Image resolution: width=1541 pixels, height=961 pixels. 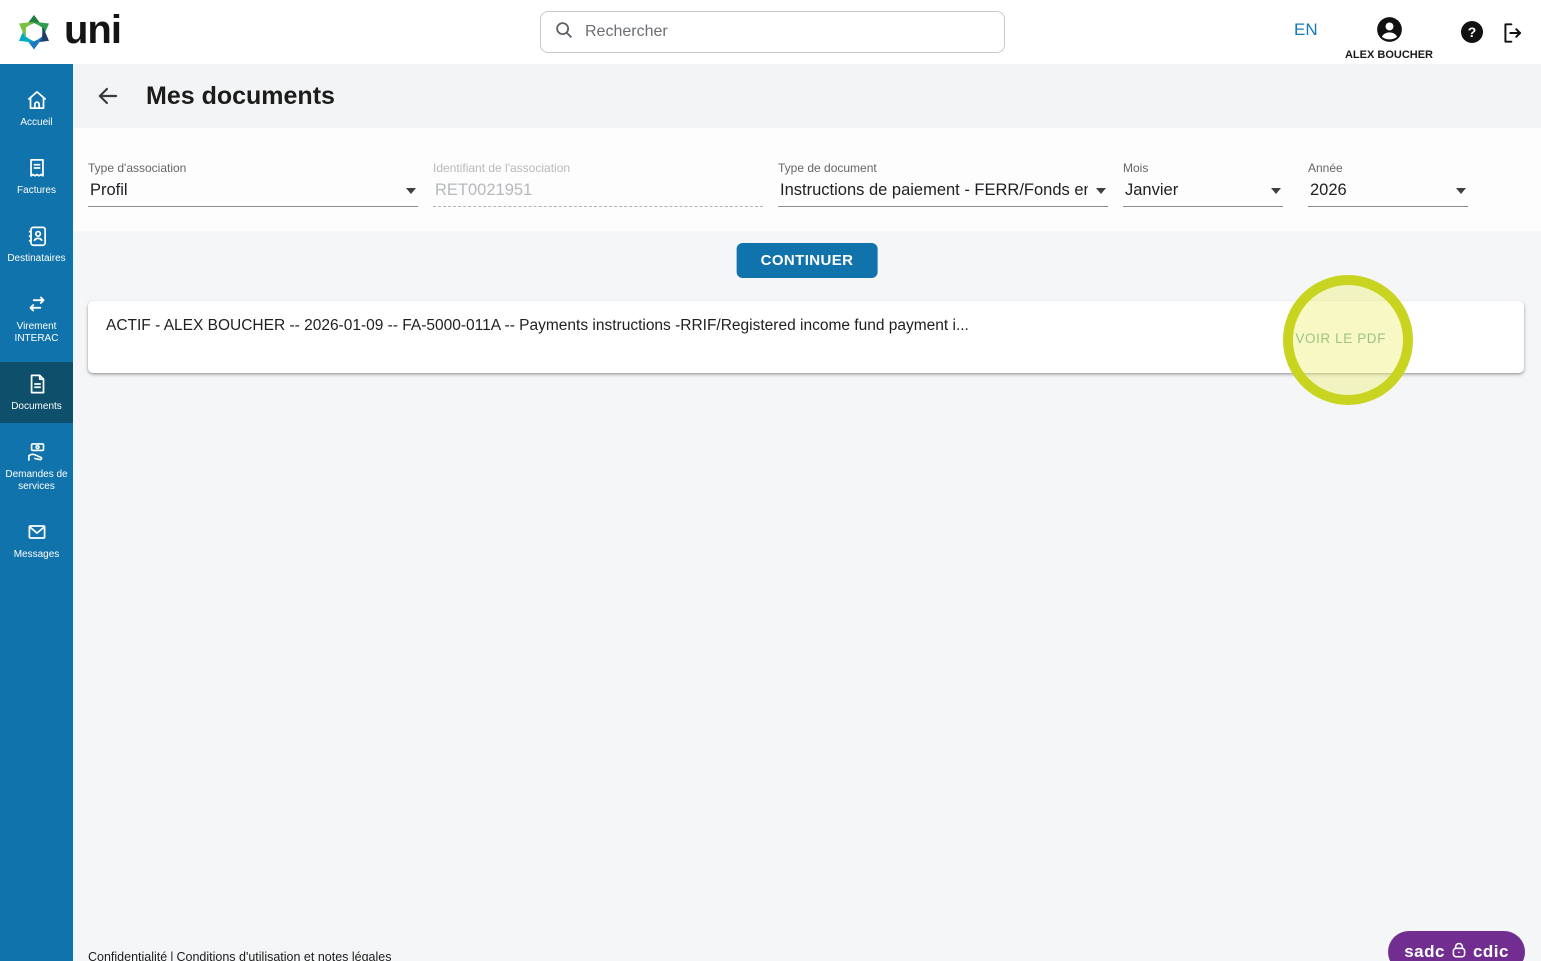 I want to click on sidebar-item-destinataires: Destinataires, so click(x=36, y=244).